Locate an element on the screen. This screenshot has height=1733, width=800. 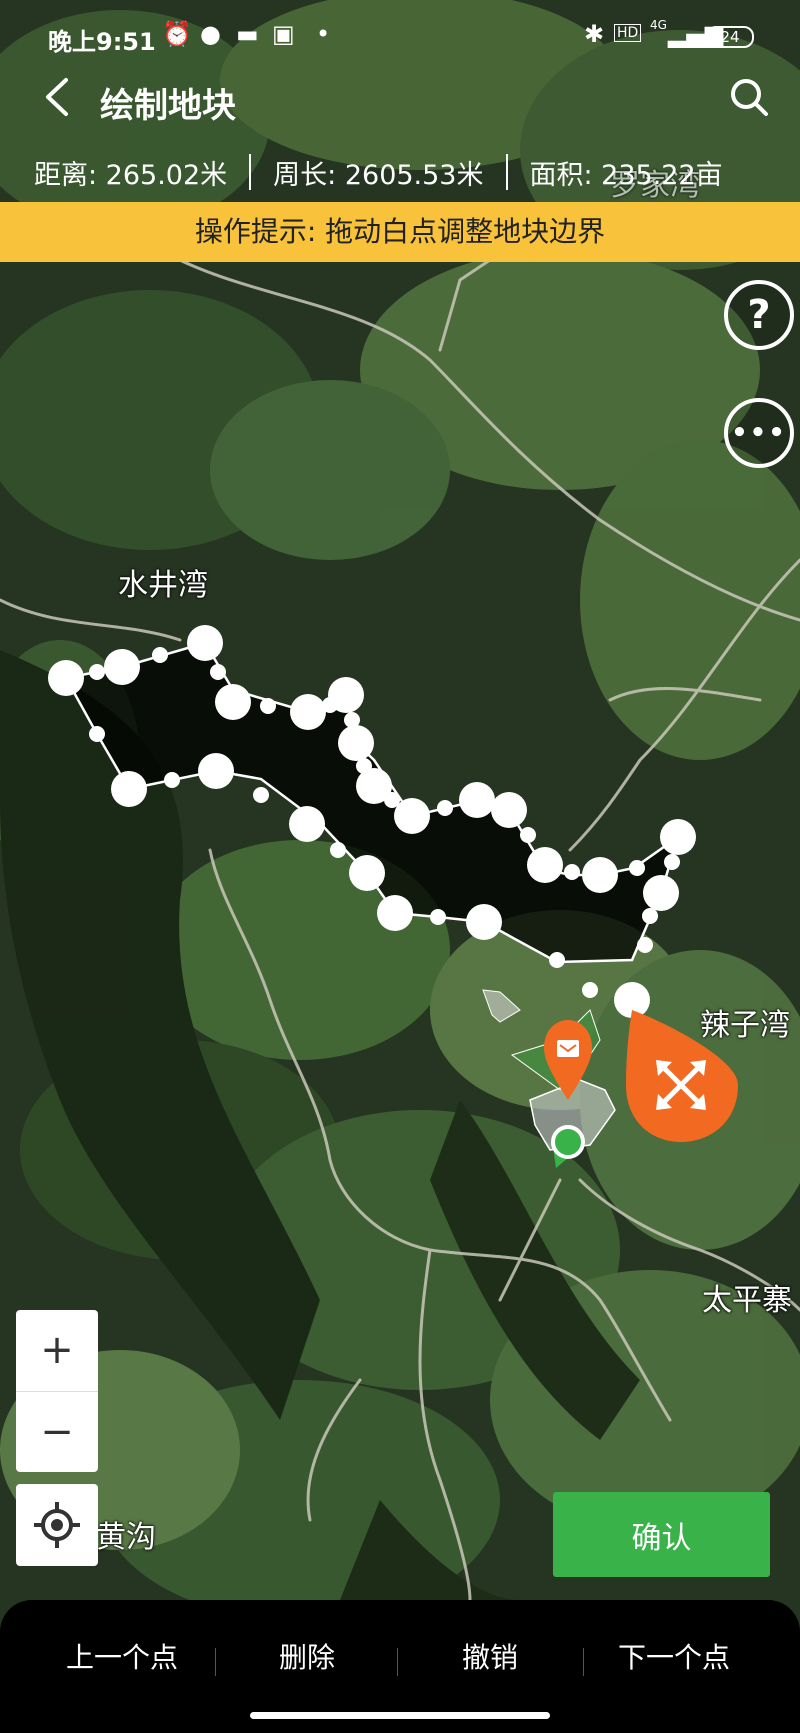
locate-button is located at coordinates (57, 1525).